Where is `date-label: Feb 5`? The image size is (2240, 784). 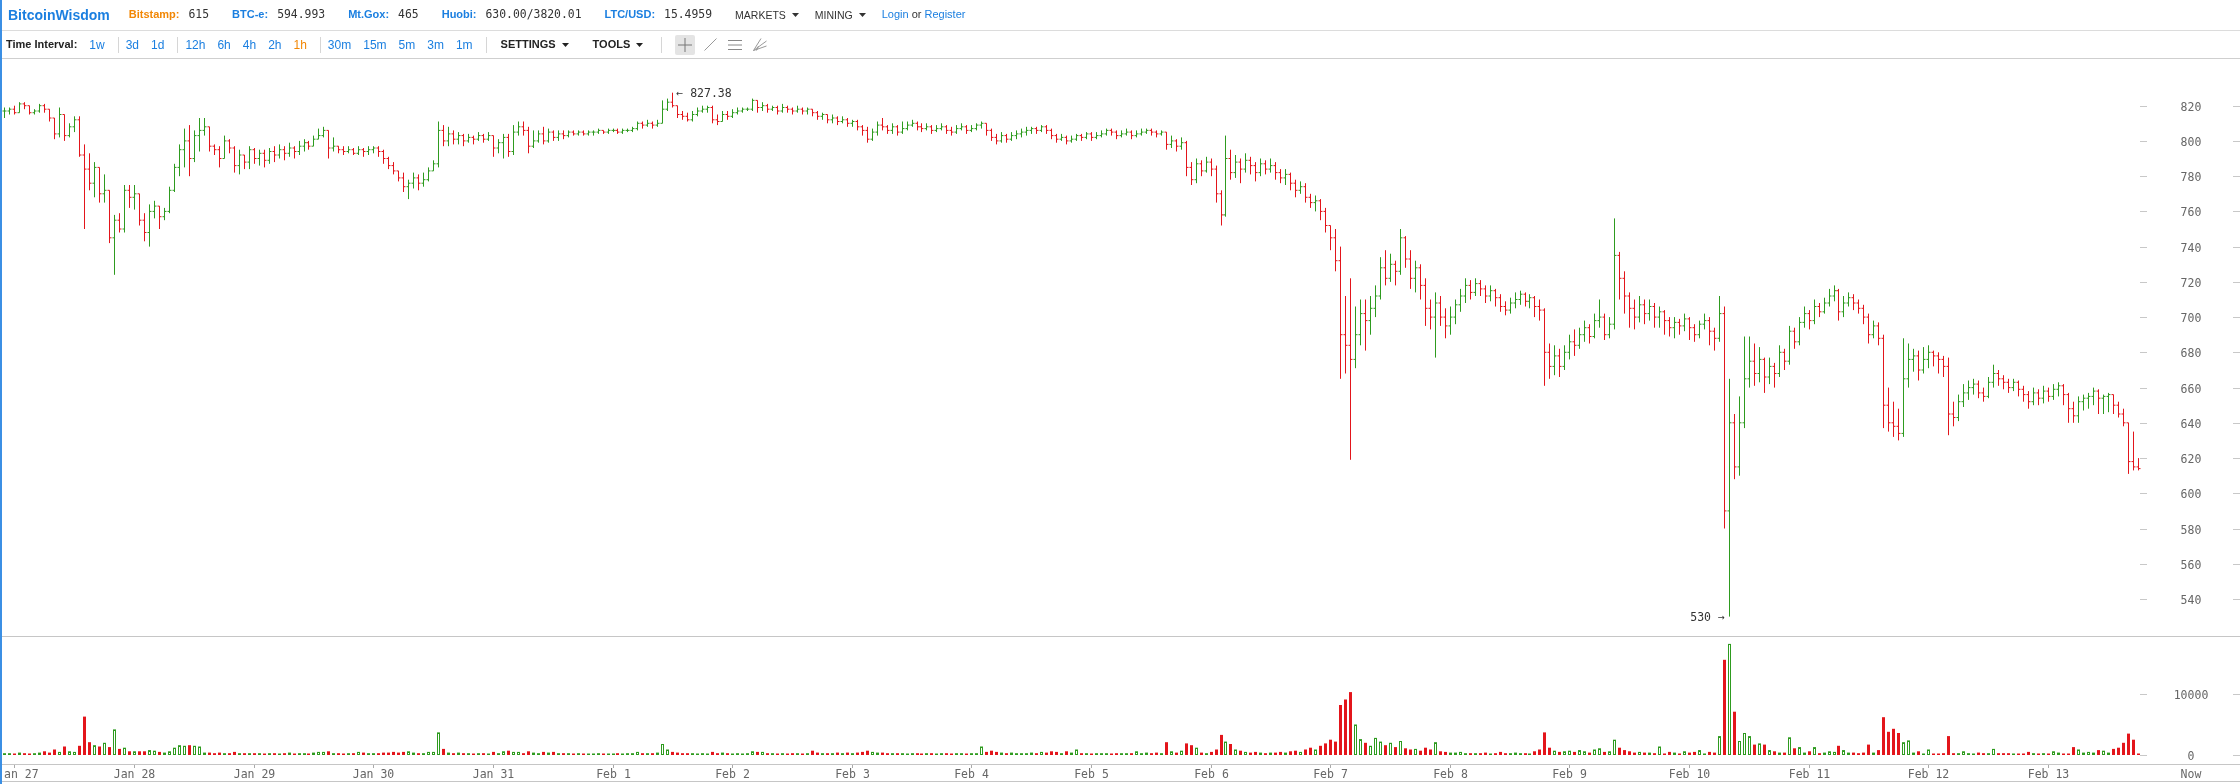
date-label: Feb 5 is located at coordinates (1091, 774).